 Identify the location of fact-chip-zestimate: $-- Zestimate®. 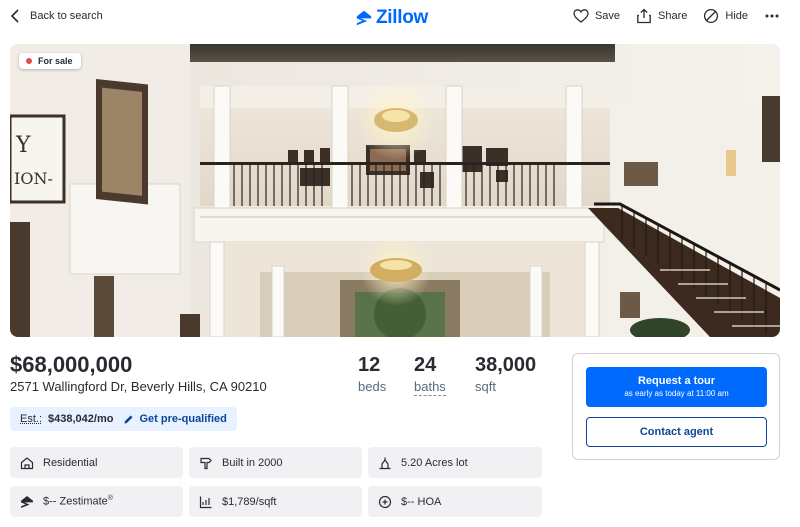
(96, 501).